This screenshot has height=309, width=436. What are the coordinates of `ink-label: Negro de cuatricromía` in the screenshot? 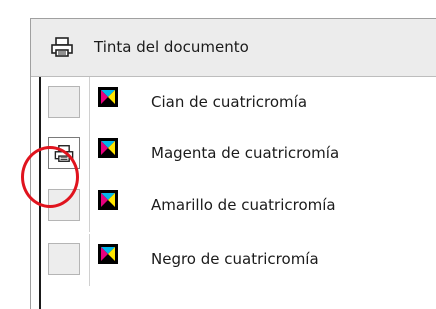 It's located at (235, 259).